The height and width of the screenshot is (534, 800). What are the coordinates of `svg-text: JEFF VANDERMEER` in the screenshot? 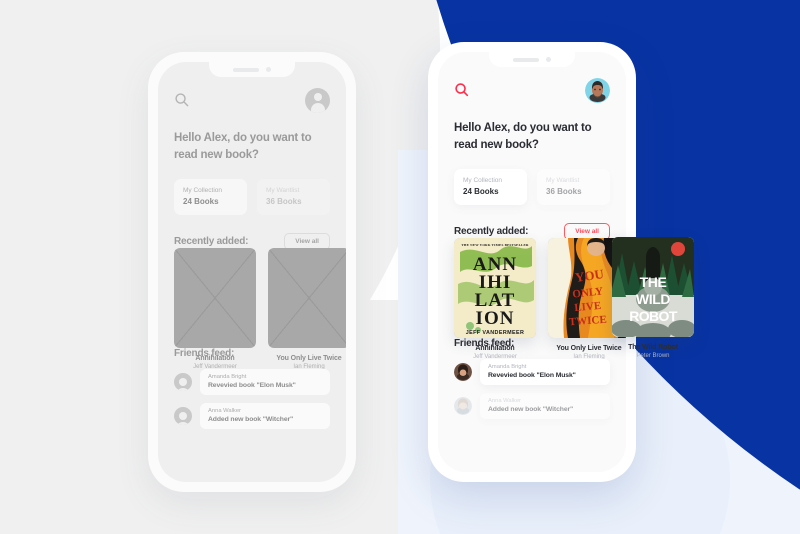 It's located at (495, 333).